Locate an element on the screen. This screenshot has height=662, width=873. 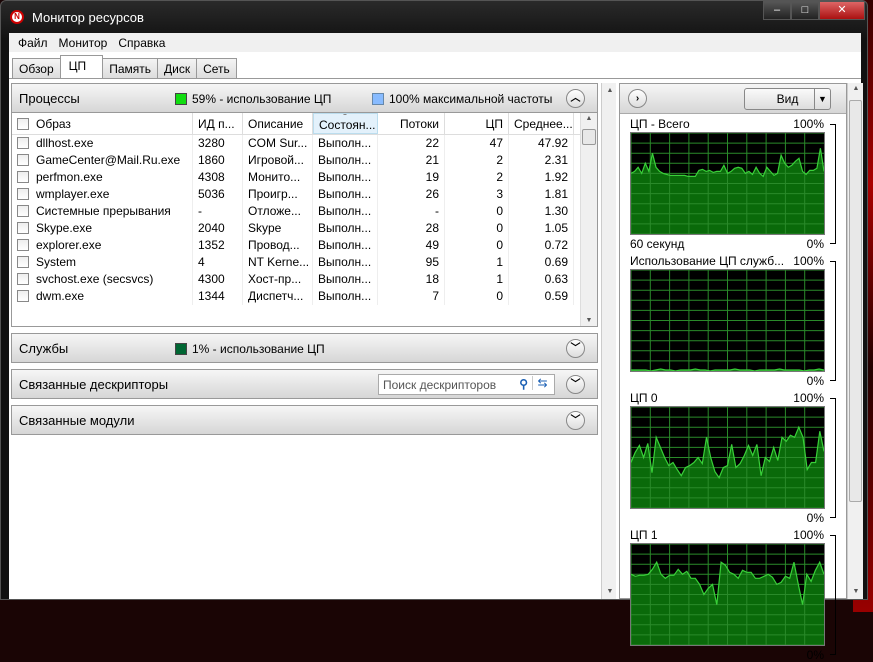
max-frequency-legend-icon is located at coordinates (378, 99).